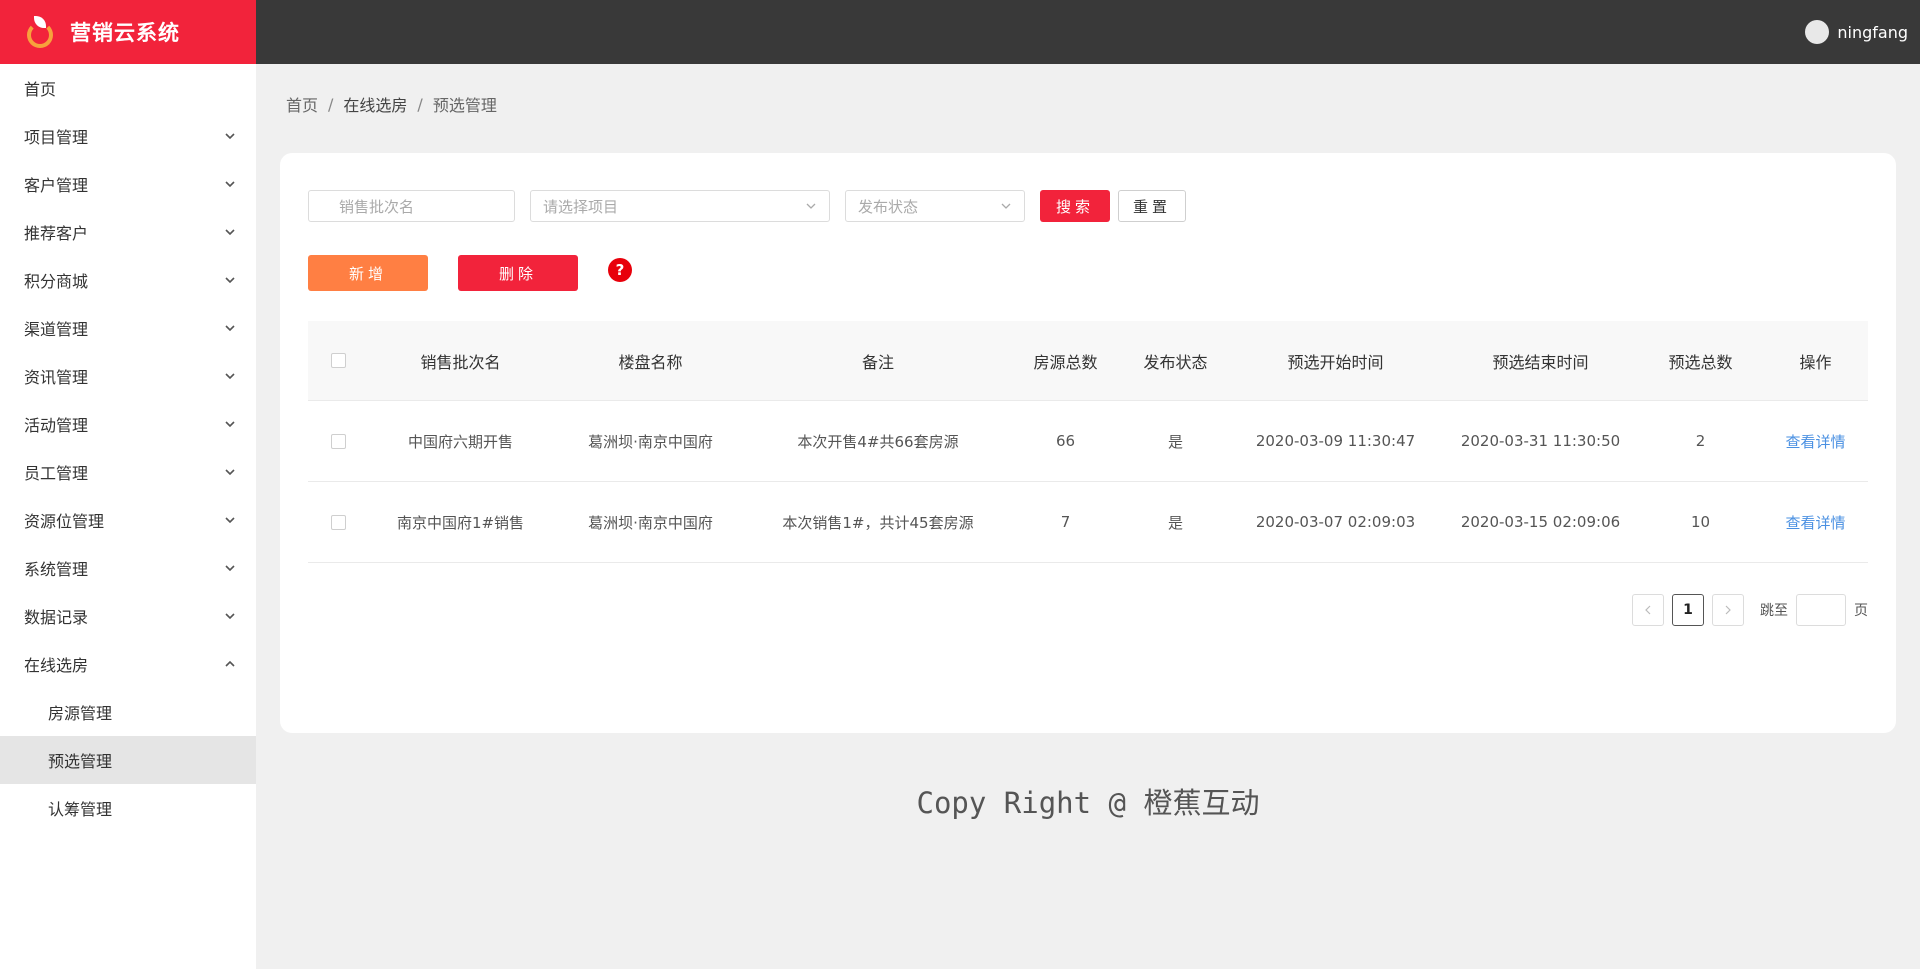  I want to click on logo-icon, so click(40, 32).